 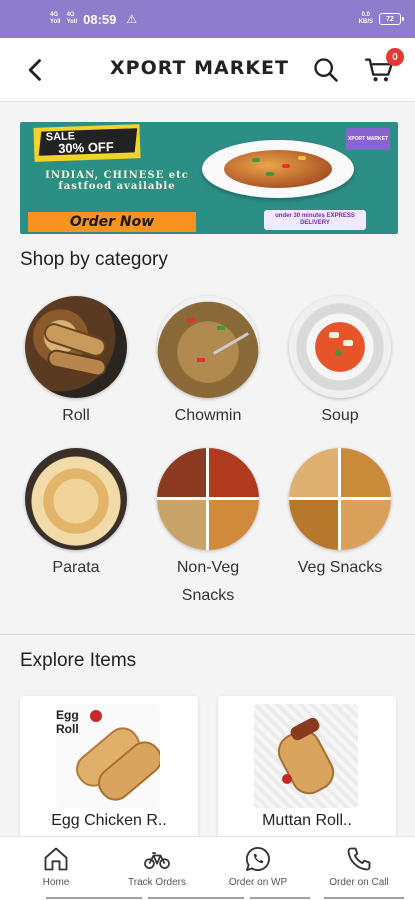 What do you see at coordinates (157, 860) in the screenshot?
I see `bicycle-icon` at bounding box center [157, 860].